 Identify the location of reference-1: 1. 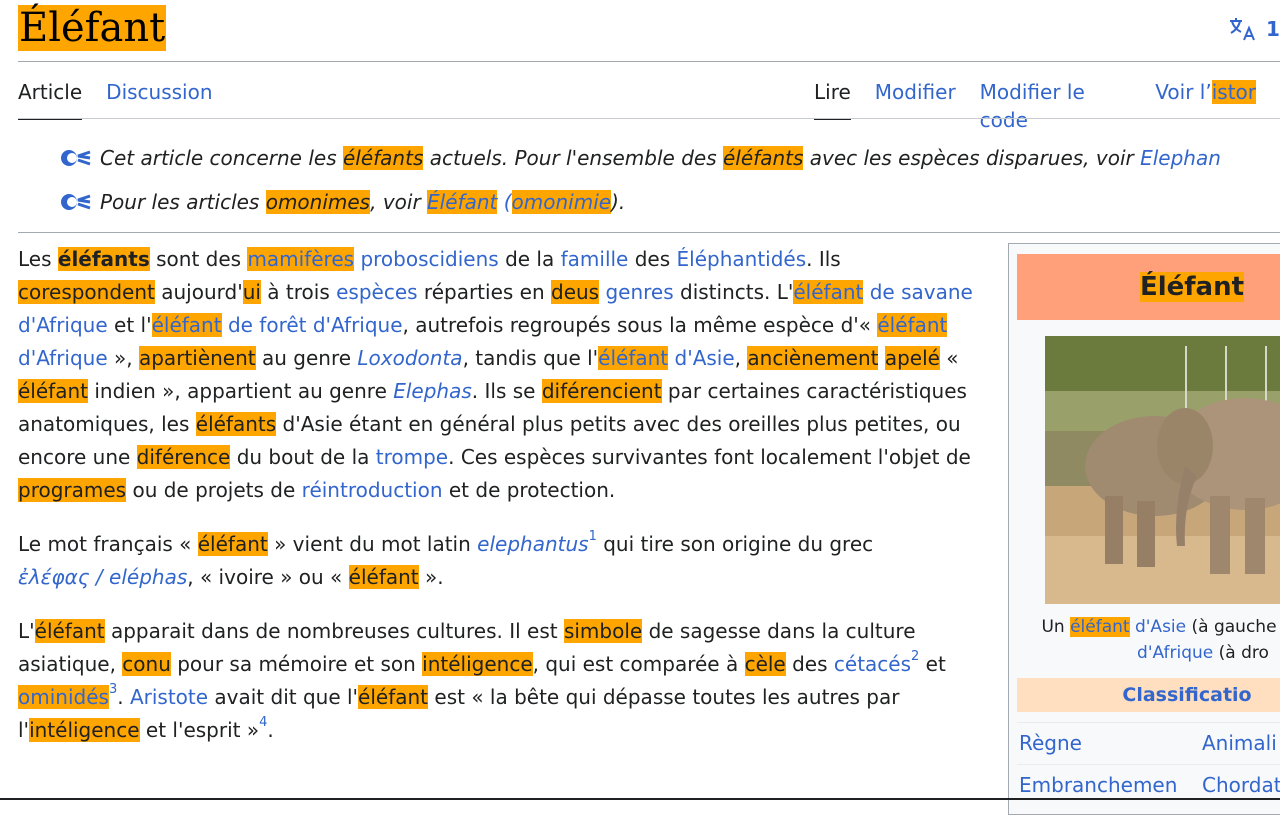
(593, 536).